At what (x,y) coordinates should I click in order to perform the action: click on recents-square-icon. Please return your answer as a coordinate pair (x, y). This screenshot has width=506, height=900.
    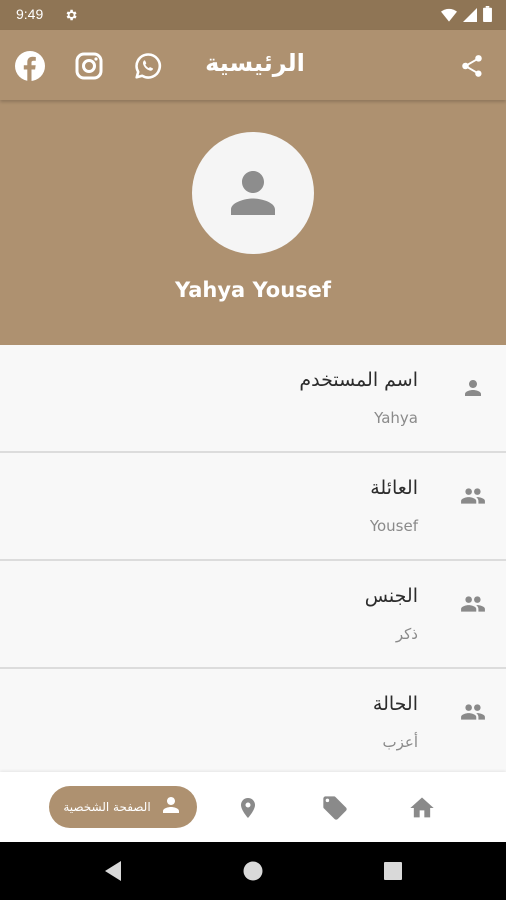
    Looking at the image, I should click on (393, 871).